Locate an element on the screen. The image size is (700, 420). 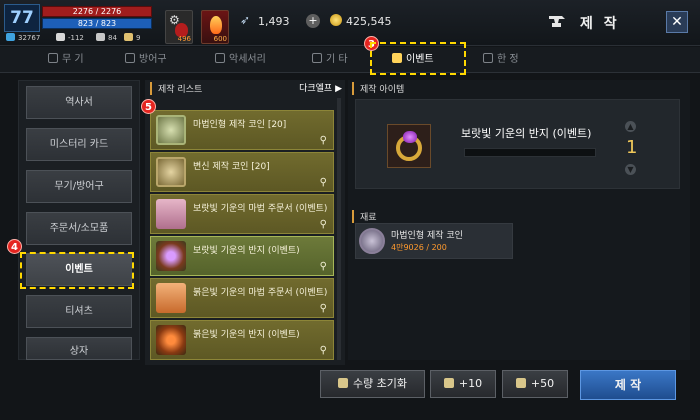
tab-limited: 한 정 is located at coordinates (501, 60).